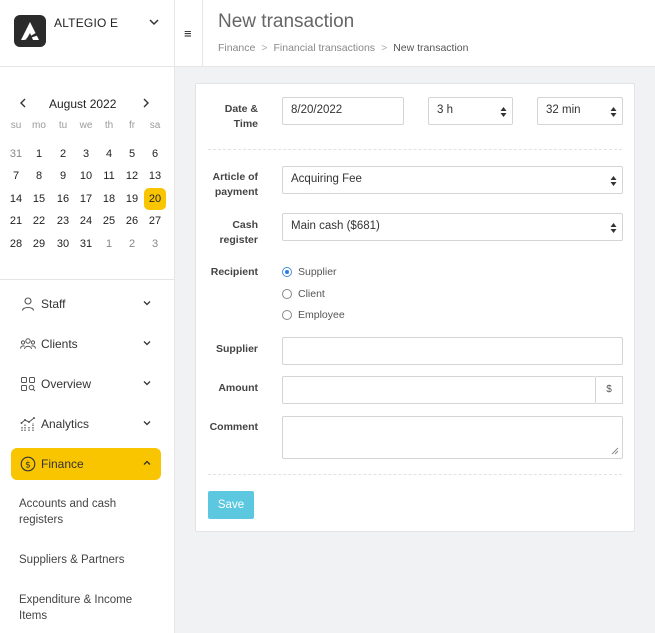 This screenshot has height=633, width=655. What do you see at coordinates (87, 33) in the screenshot?
I see `brand-switcher: ALTEGIO E` at bounding box center [87, 33].